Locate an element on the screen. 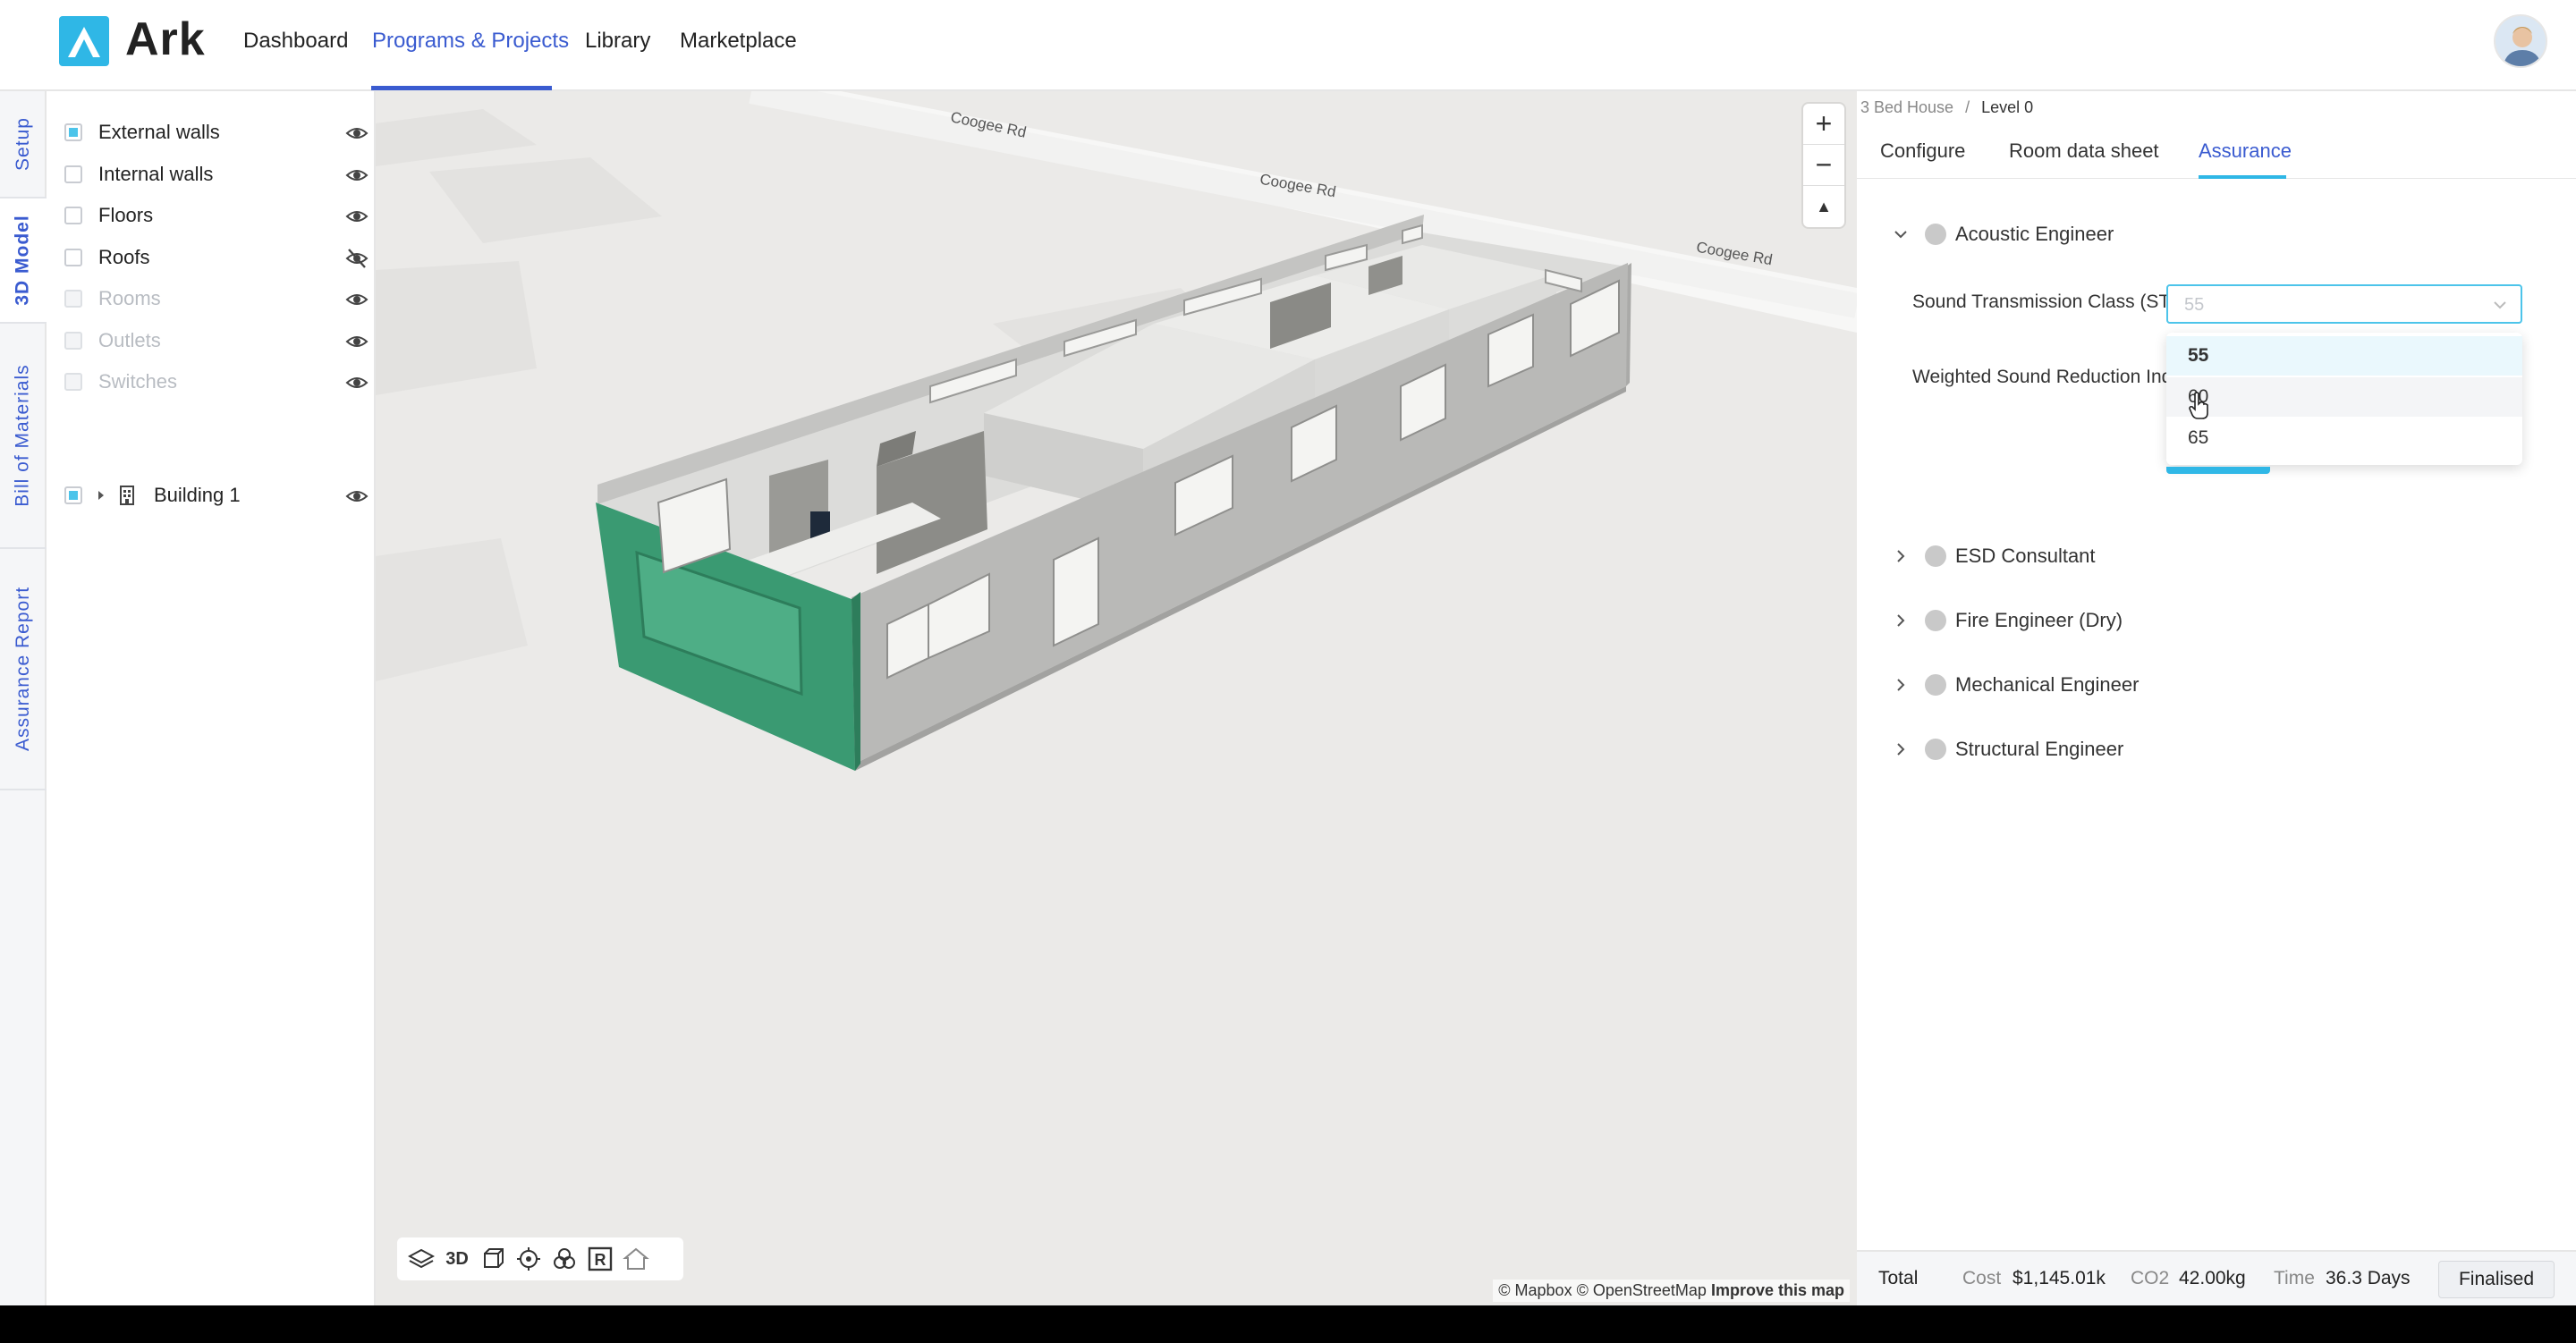 The image size is (2576, 1343). side-tab-3d-model: 3D Model is located at coordinates (23, 261).